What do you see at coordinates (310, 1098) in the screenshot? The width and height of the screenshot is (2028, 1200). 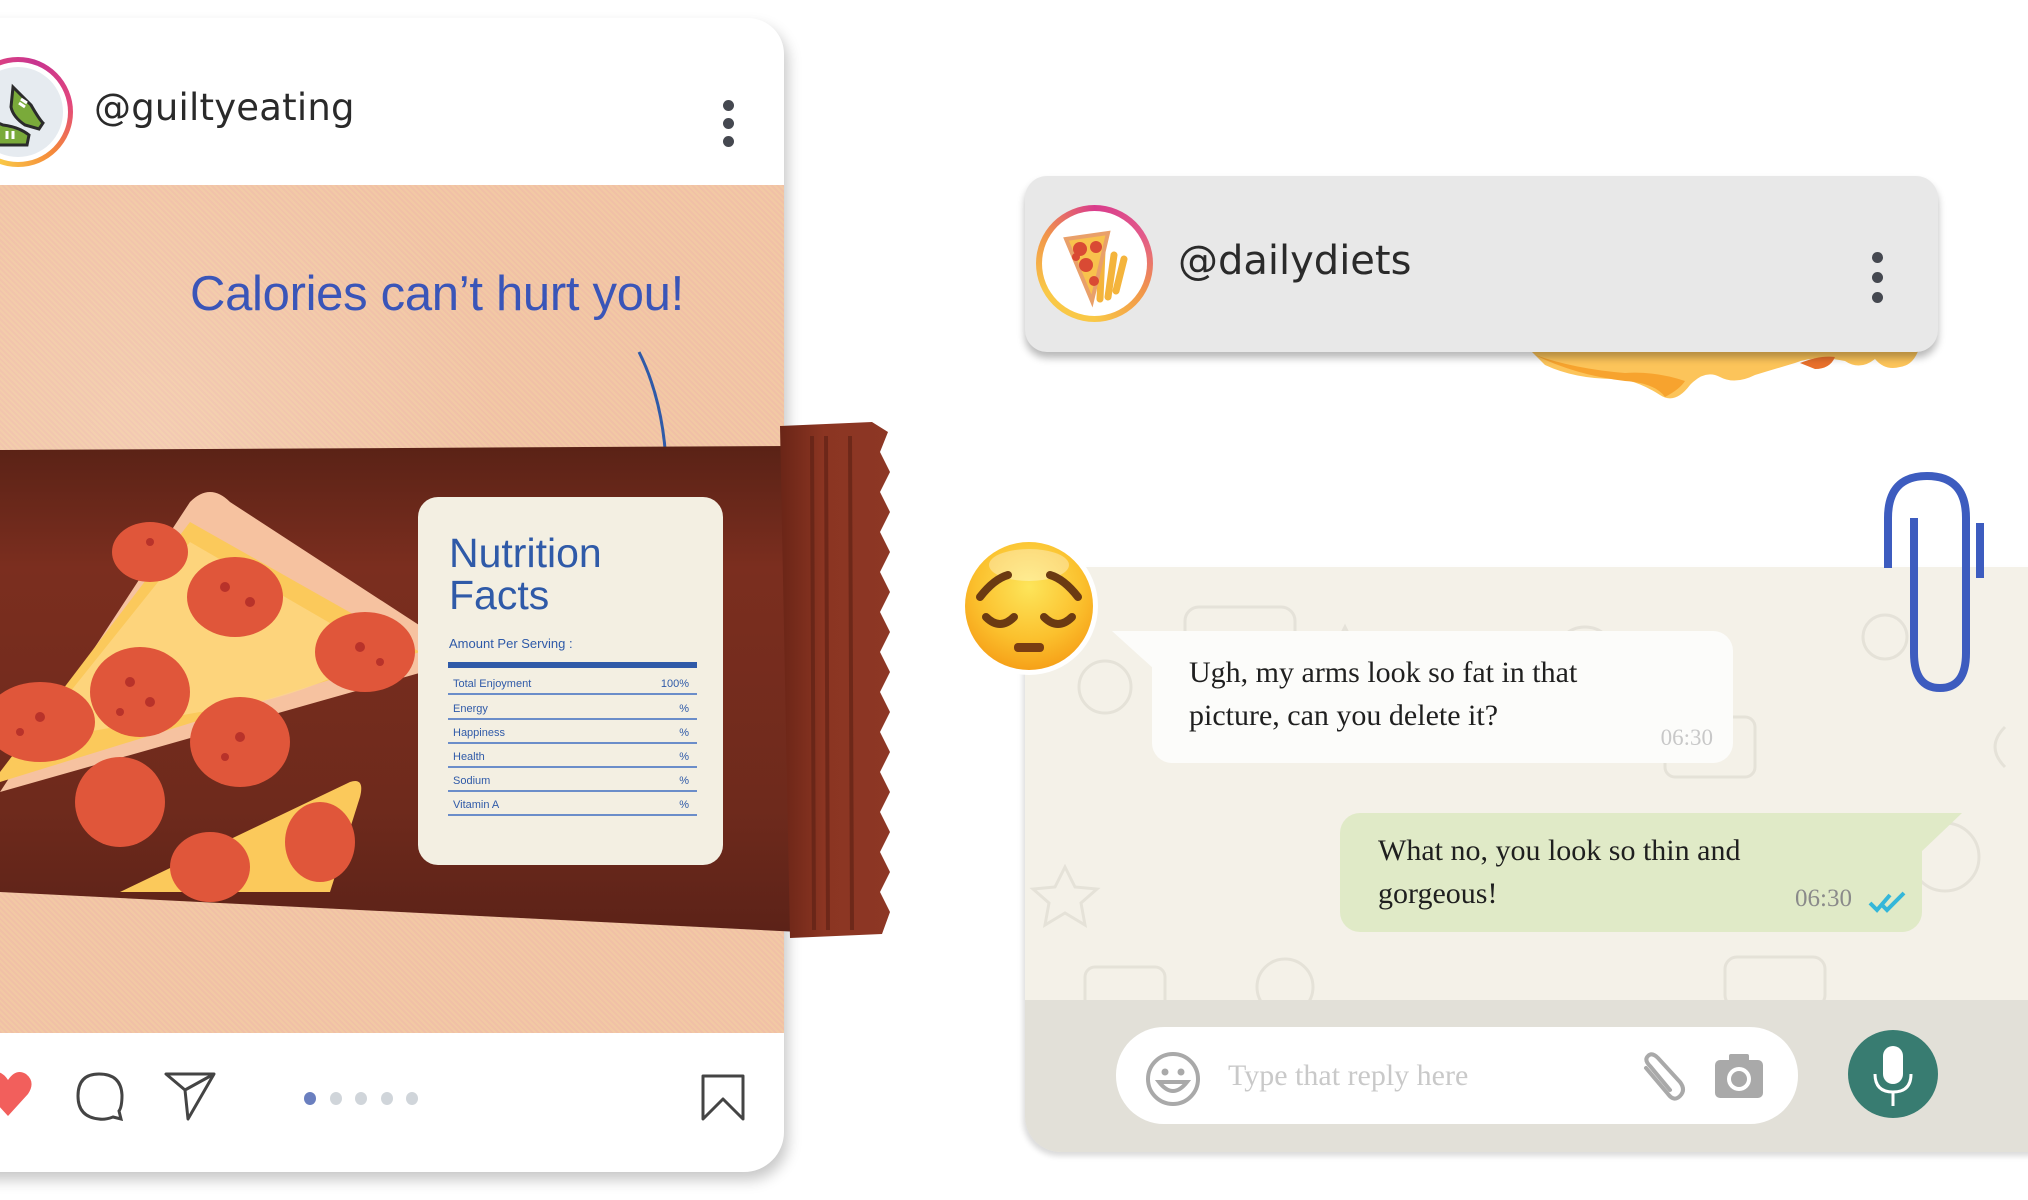 I see `carousel-dot-active` at bounding box center [310, 1098].